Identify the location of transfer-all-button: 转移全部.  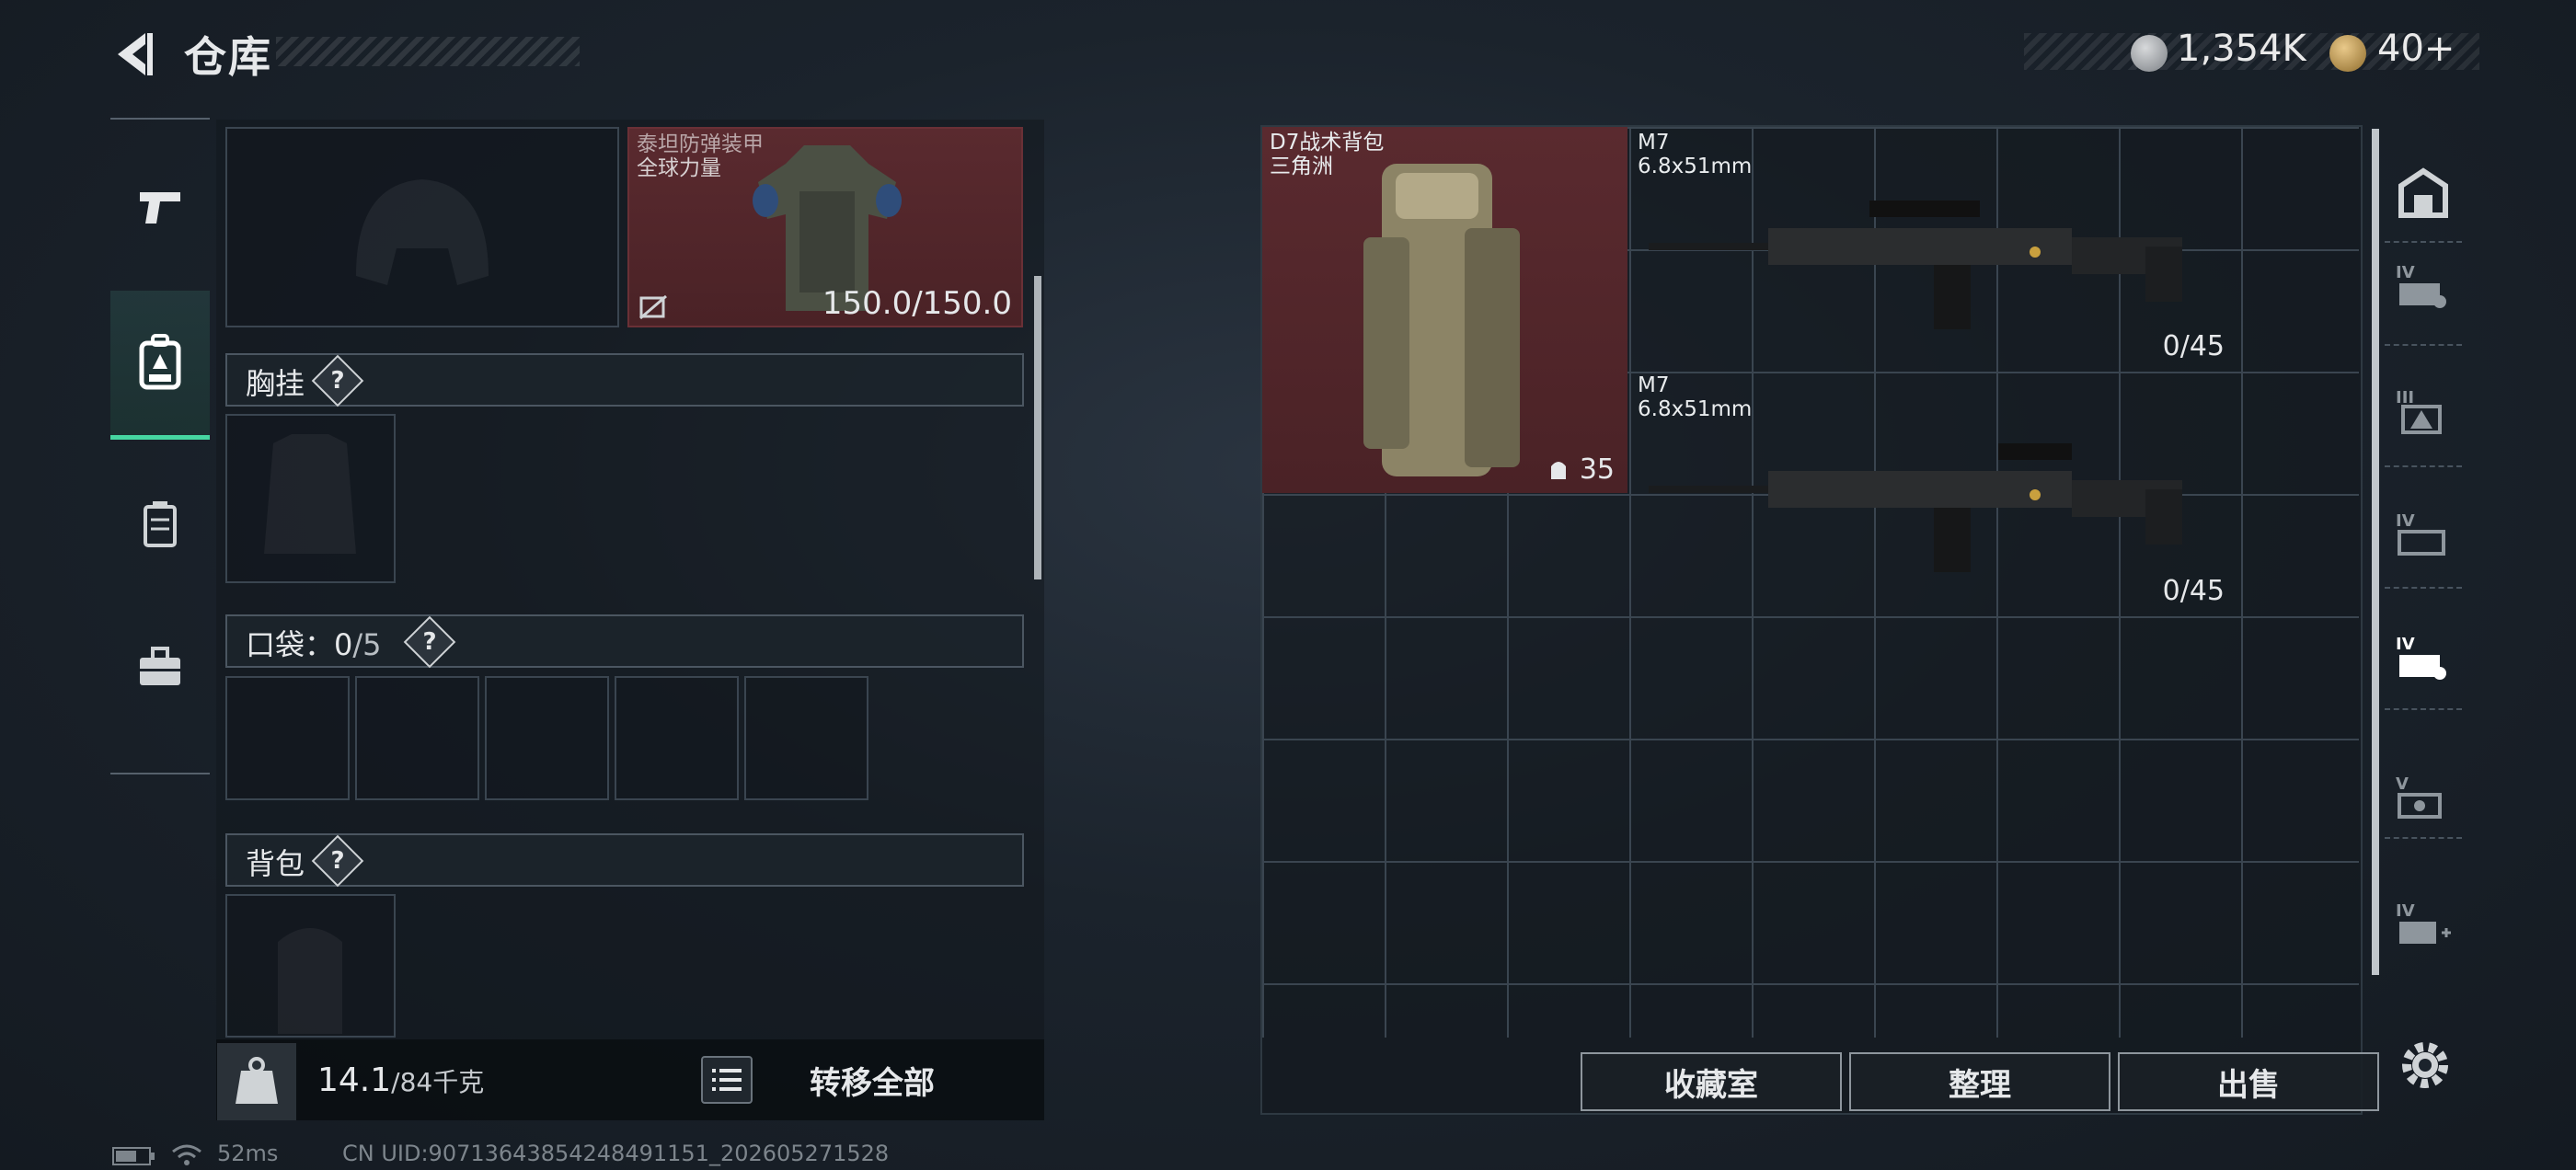
(872, 1080).